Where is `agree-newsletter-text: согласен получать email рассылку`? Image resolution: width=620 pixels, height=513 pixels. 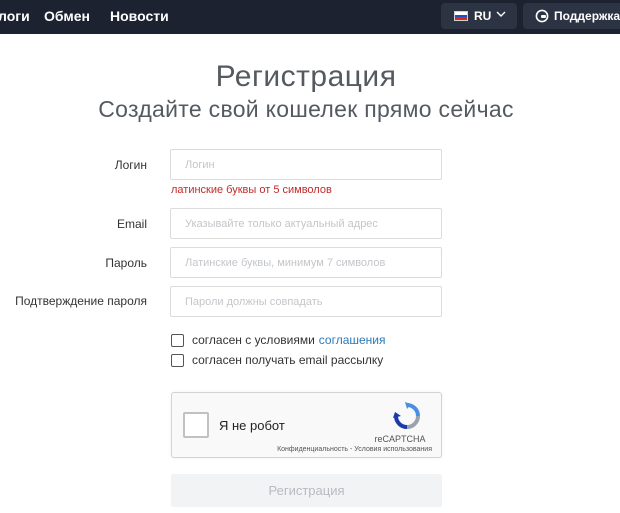
agree-newsletter-text: согласен получать email рассылку is located at coordinates (288, 360).